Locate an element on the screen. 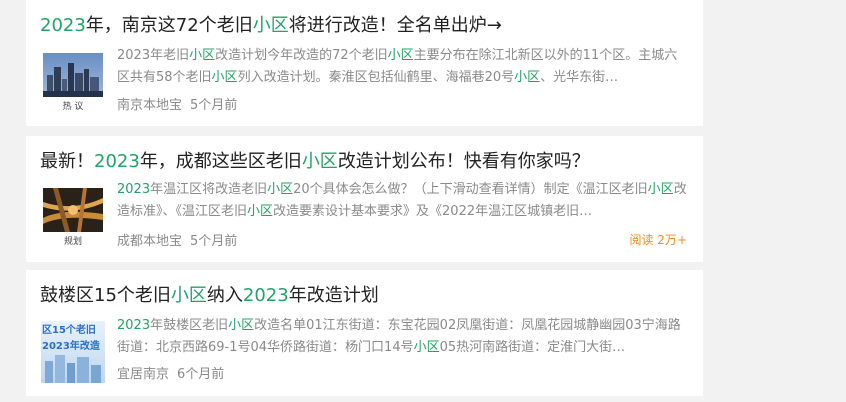 The height and width of the screenshot is (402, 846). text-segment: 年，南京这72个老旧 is located at coordinates (169, 25).